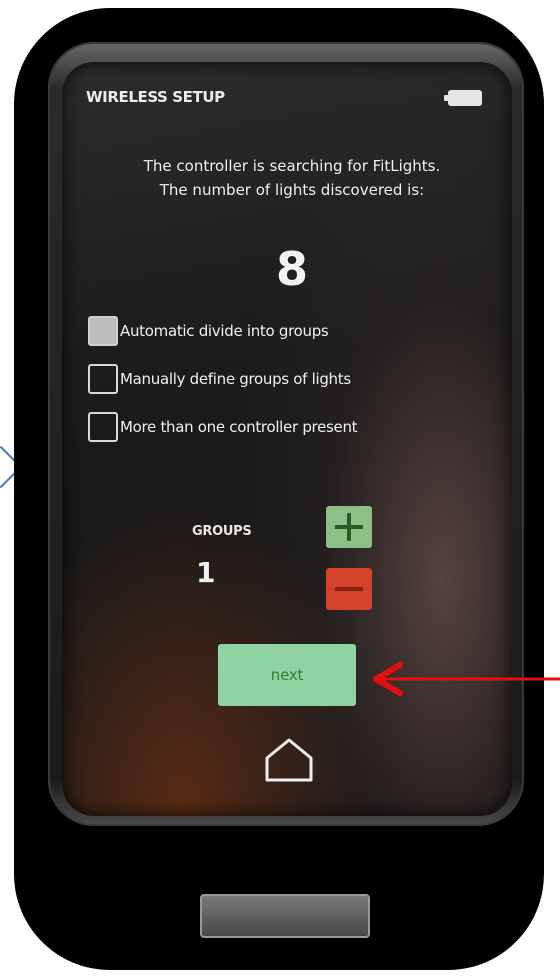 This screenshot has width=560, height=976. What do you see at coordinates (292, 190) in the screenshot?
I see `message-line-2: The number of lights discovered is:` at bounding box center [292, 190].